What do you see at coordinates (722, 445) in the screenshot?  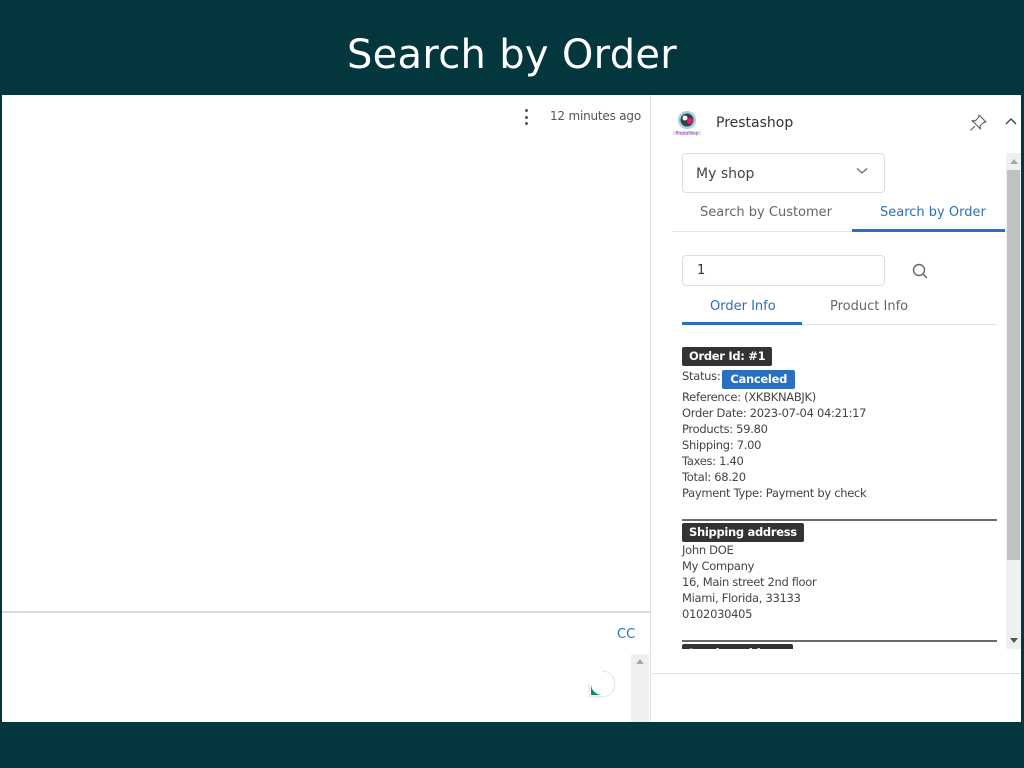 I see `order-shipping-cost: Shipping: 7.00` at bounding box center [722, 445].